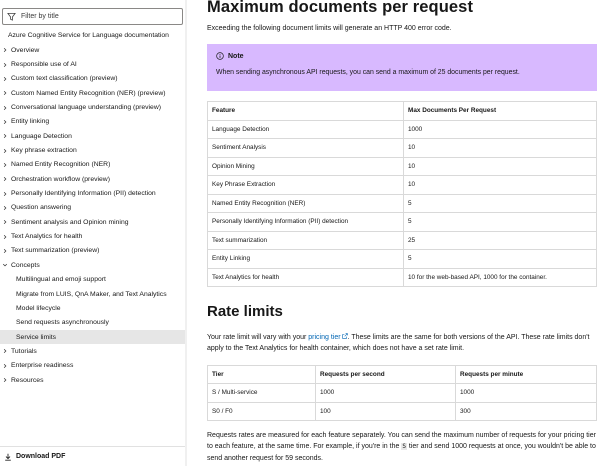 The width and height of the screenshot is (600, 466). Describe the element at coordinates (44, 65) in the screenshot. I see `sidebar-item-label: Responsible use of AI` at that location.